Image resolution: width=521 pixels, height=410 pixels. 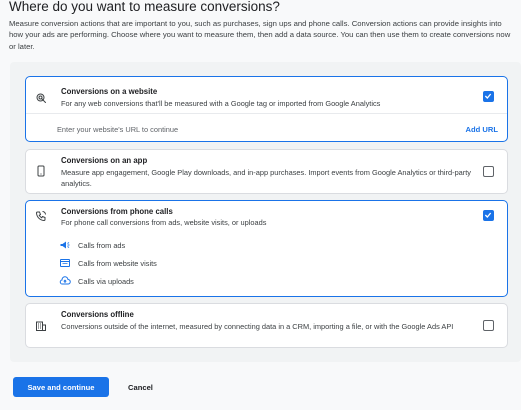 What do you see at coordinates (65, 280) in the screenshot?
I see `cloud-upload-icon` at bounding box center [65, 280].